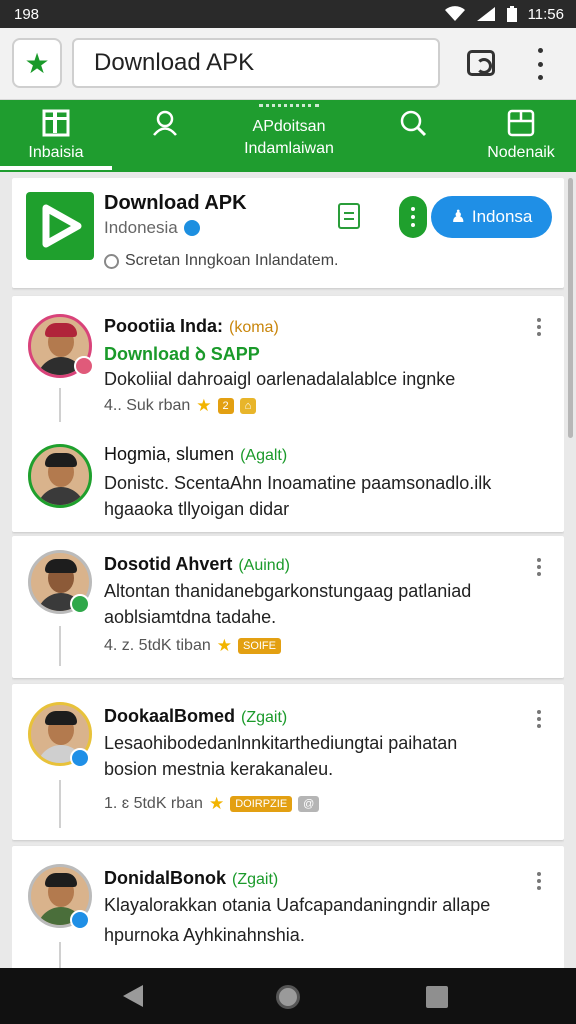 Image resolution: width=576 pixels, height=1024 pixels. What do you see at coordinates (204, 935) in the screenshot?
I see `post-text-2: hpurnoka Ayhkinahnshia.` at bounding box center [204, 935].